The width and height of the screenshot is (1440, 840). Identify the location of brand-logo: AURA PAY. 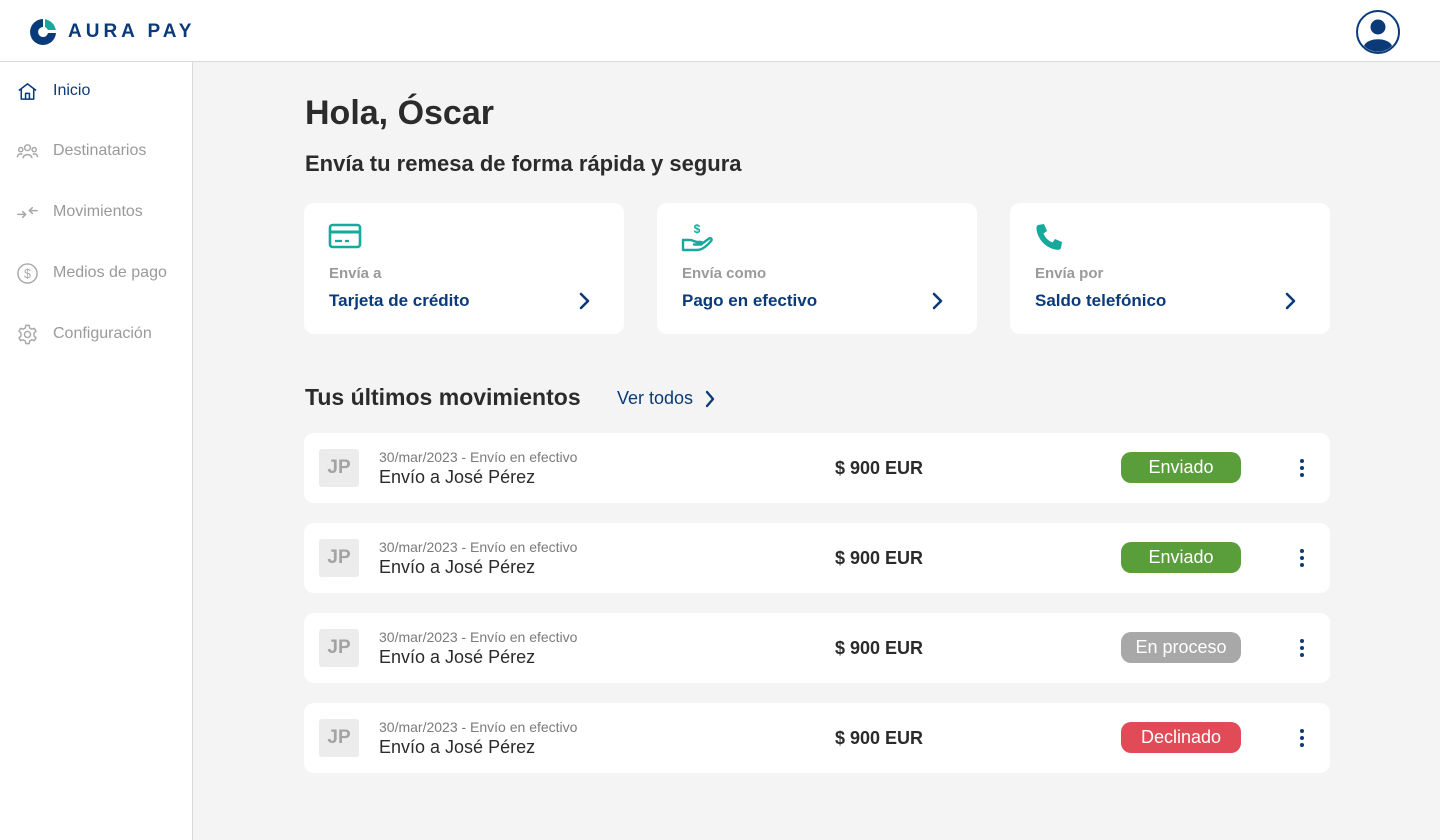
(111, 32).